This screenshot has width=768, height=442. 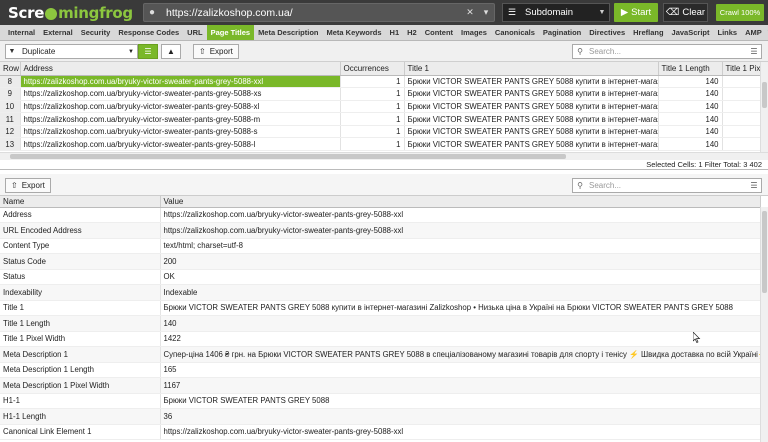 What do you see at coordinates (531, 69) in the screenshot?
I see `column-header: Title 1` at bounding box center [531, 69].